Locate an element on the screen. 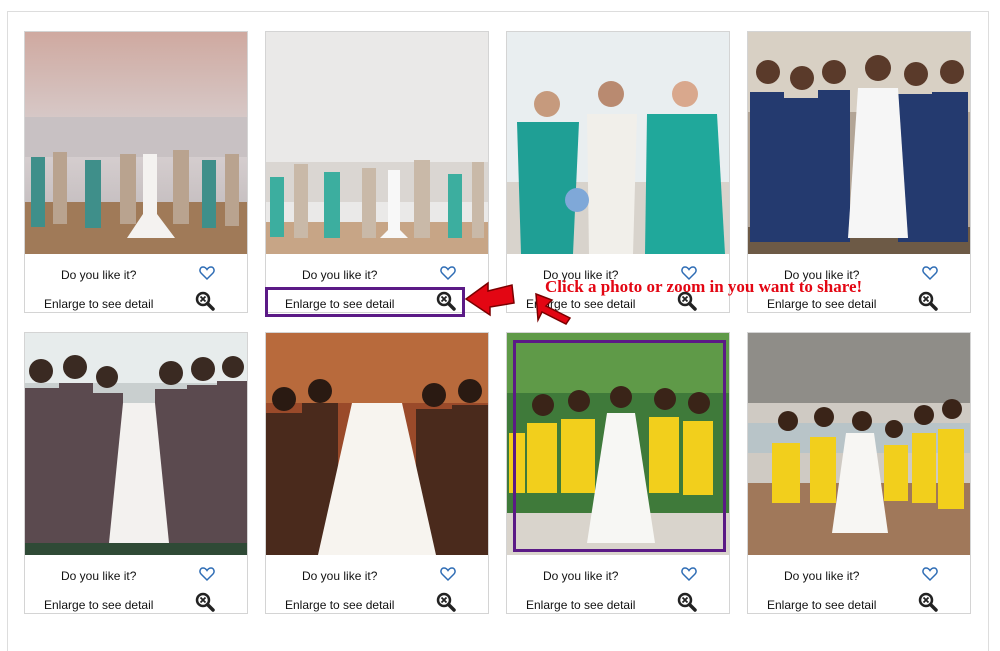 The width and height of the screenshot is (1000, 651). photo-teal-bridesmaids-portrait is located at coordinates (618, 143).